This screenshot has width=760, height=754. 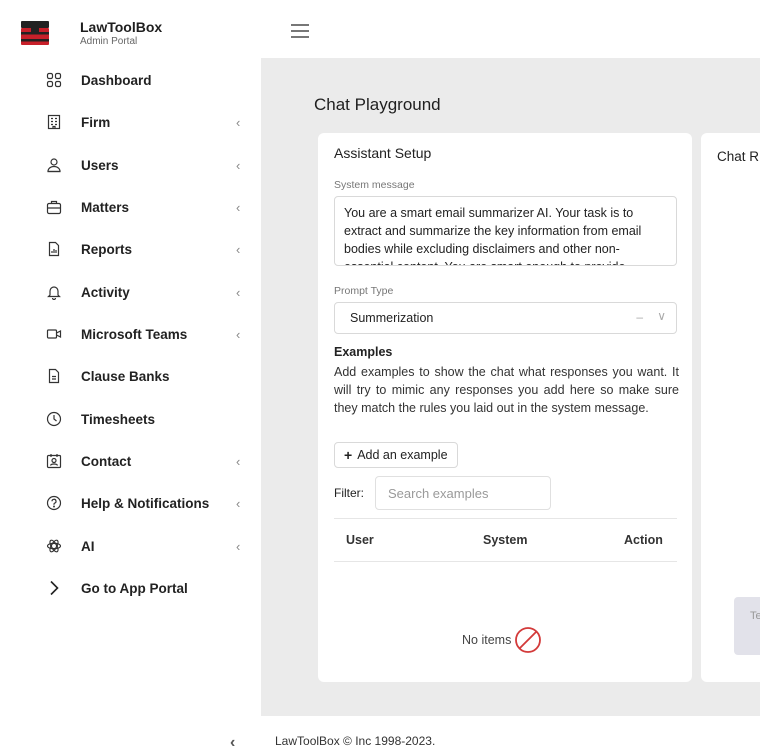 I want to click on page-title: Chat Playground, so click(x=377, y=104).